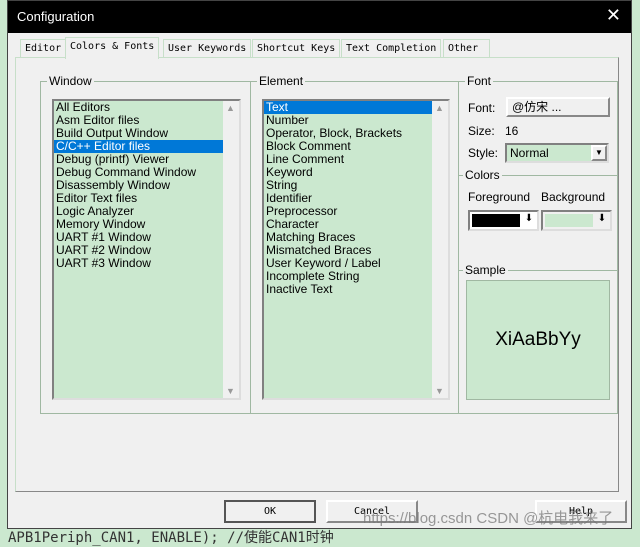 Image resolution: width=640 pixels, height=547 pixels. Describe the element at coordinates (481, 131) in the screenshot. I see `size-label: Size:` at that location.